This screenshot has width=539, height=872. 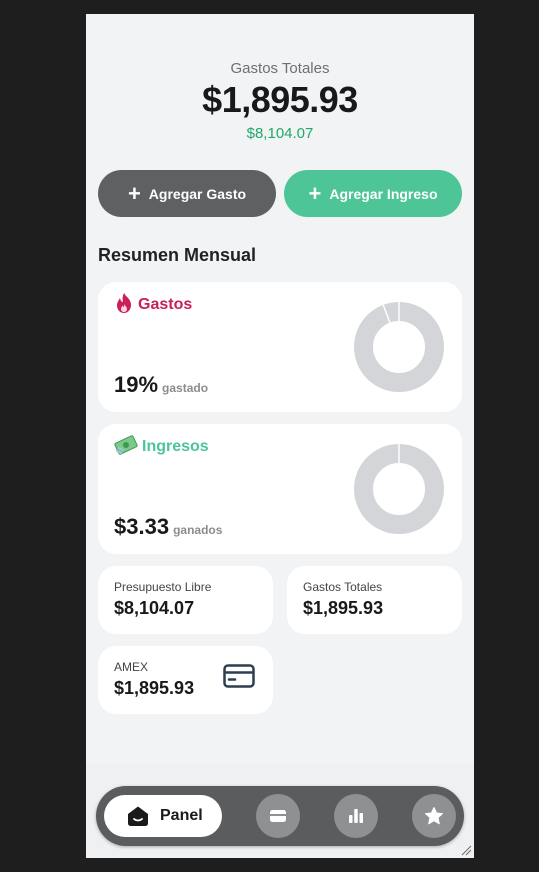 I want to click on expenses-card-header: Gastos, so click(x=153, y=305).